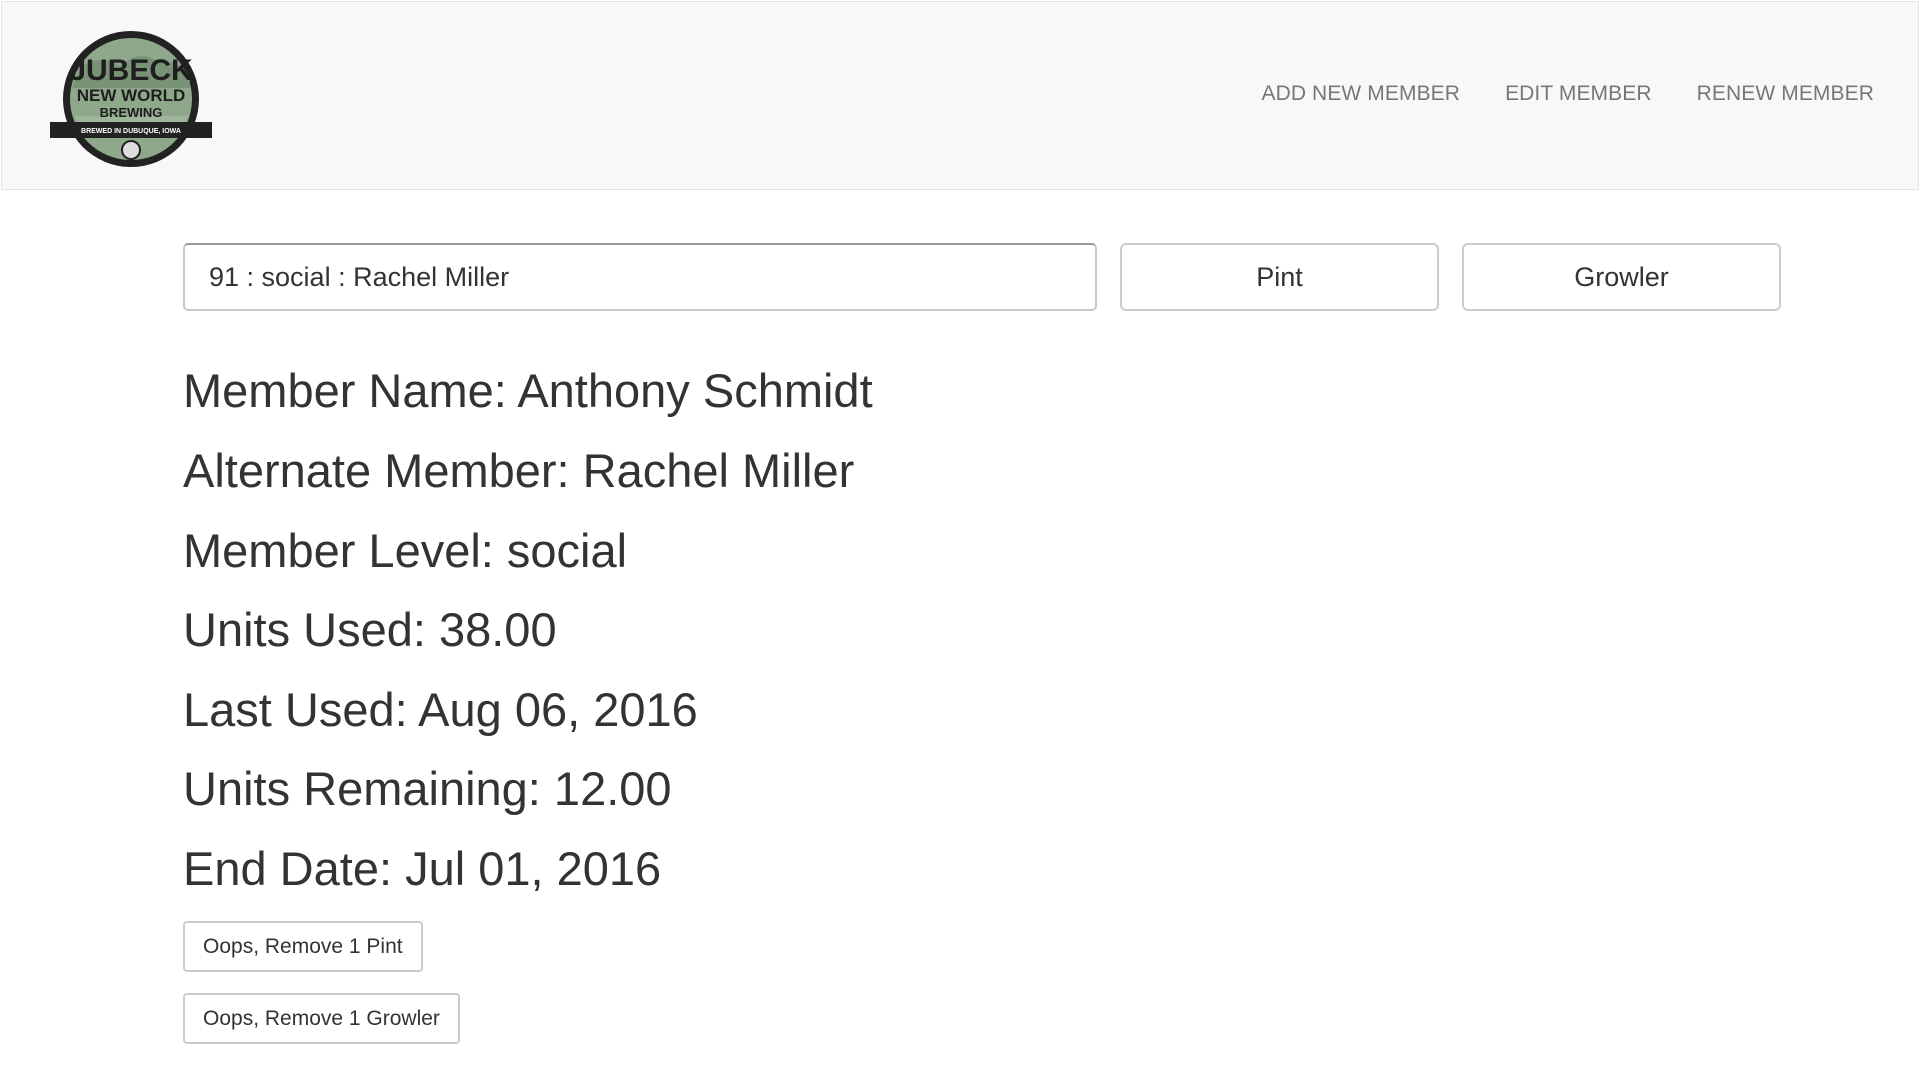 The image size is (1922, 1080). I want to click on units-remaining: Units Remaining: 12.00, so click(427, 788).